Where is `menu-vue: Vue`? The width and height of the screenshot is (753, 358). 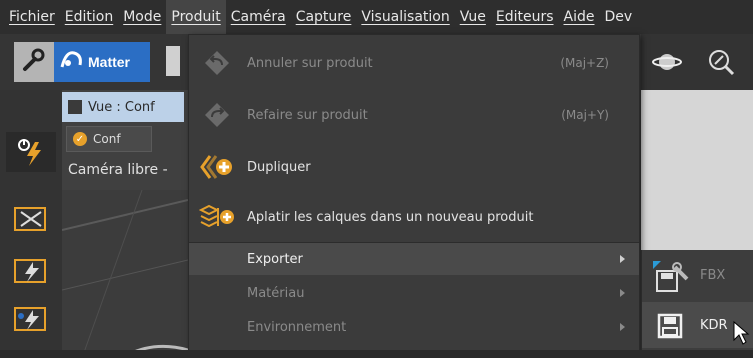 menu-vue: Vue is located at coordinates (473, 17).